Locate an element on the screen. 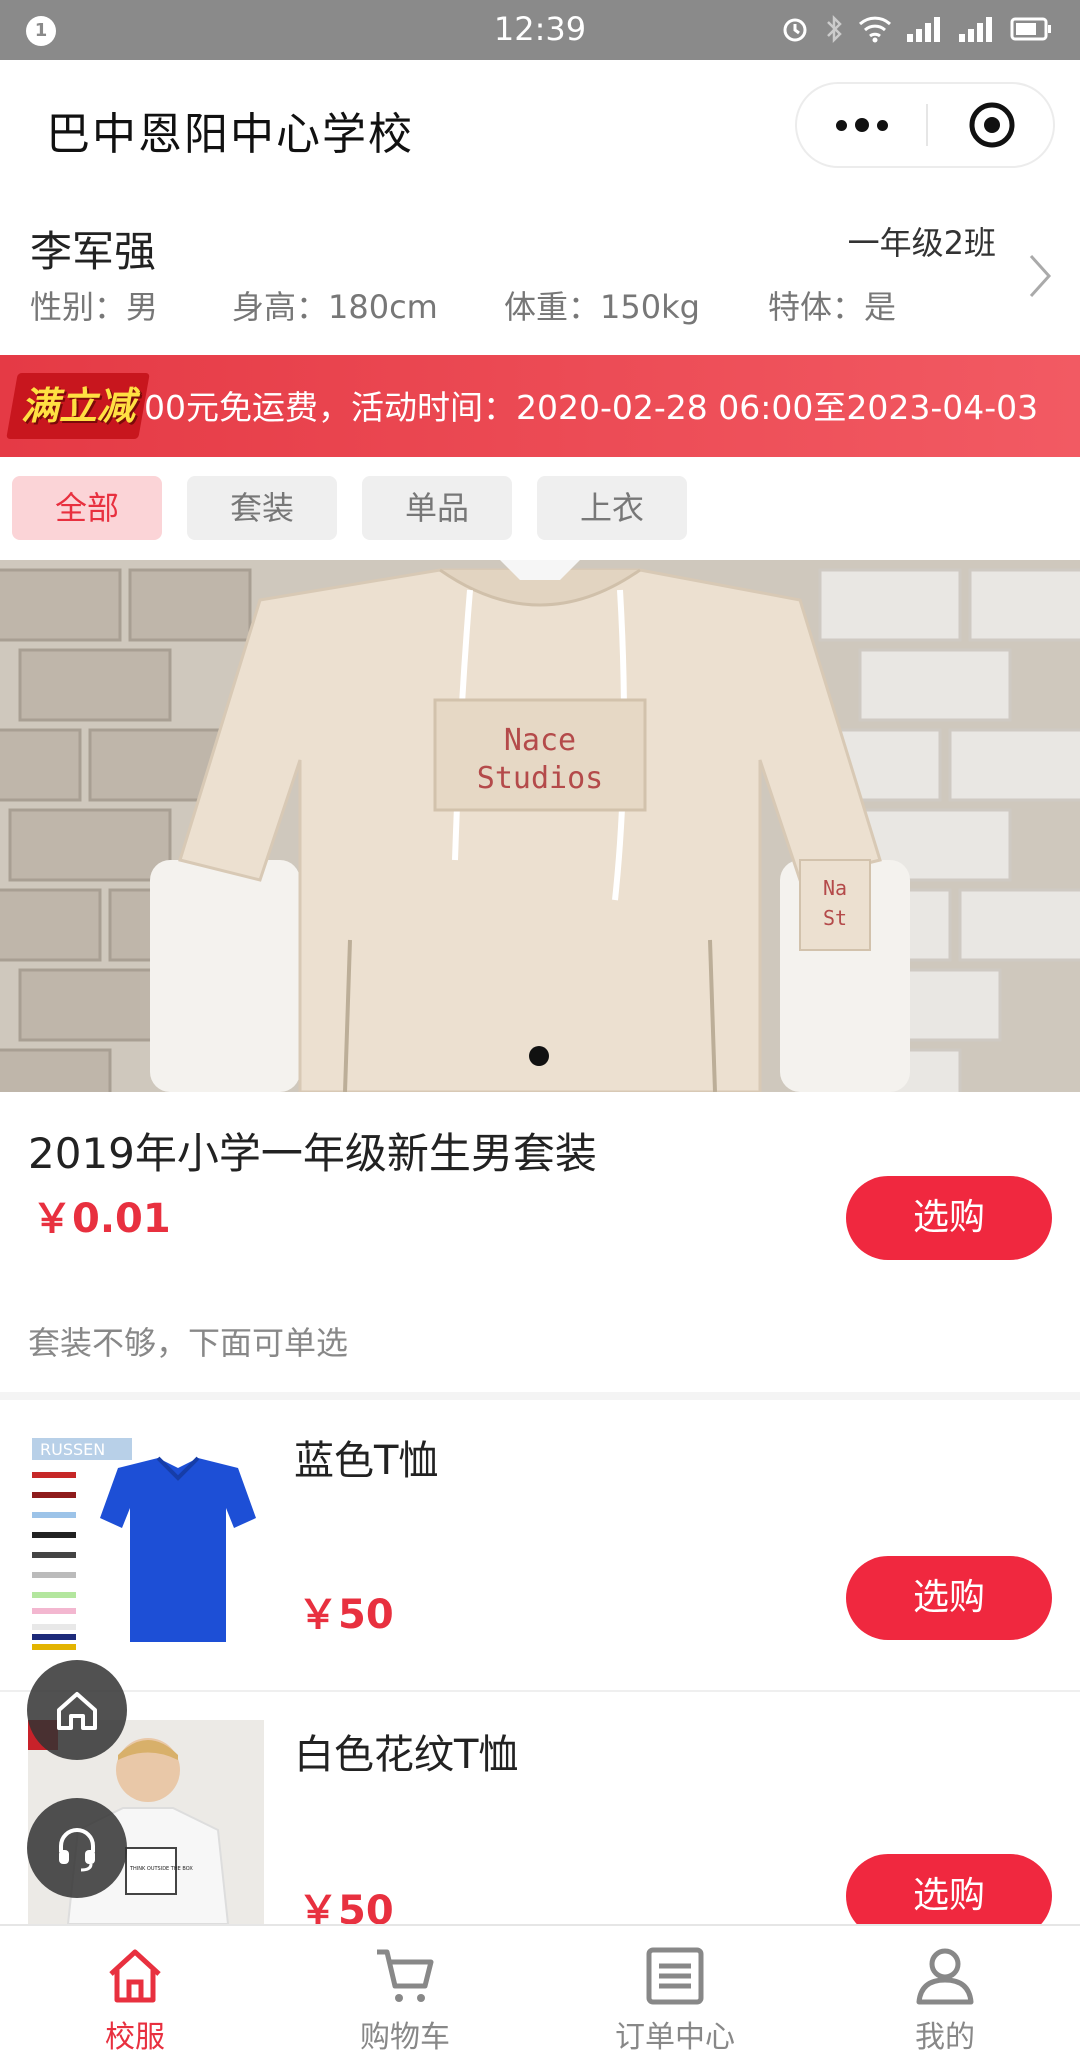 The width and height of the screenshot is (1080, 2060). carousel-dot-active is located at coordinates (539, 1056).